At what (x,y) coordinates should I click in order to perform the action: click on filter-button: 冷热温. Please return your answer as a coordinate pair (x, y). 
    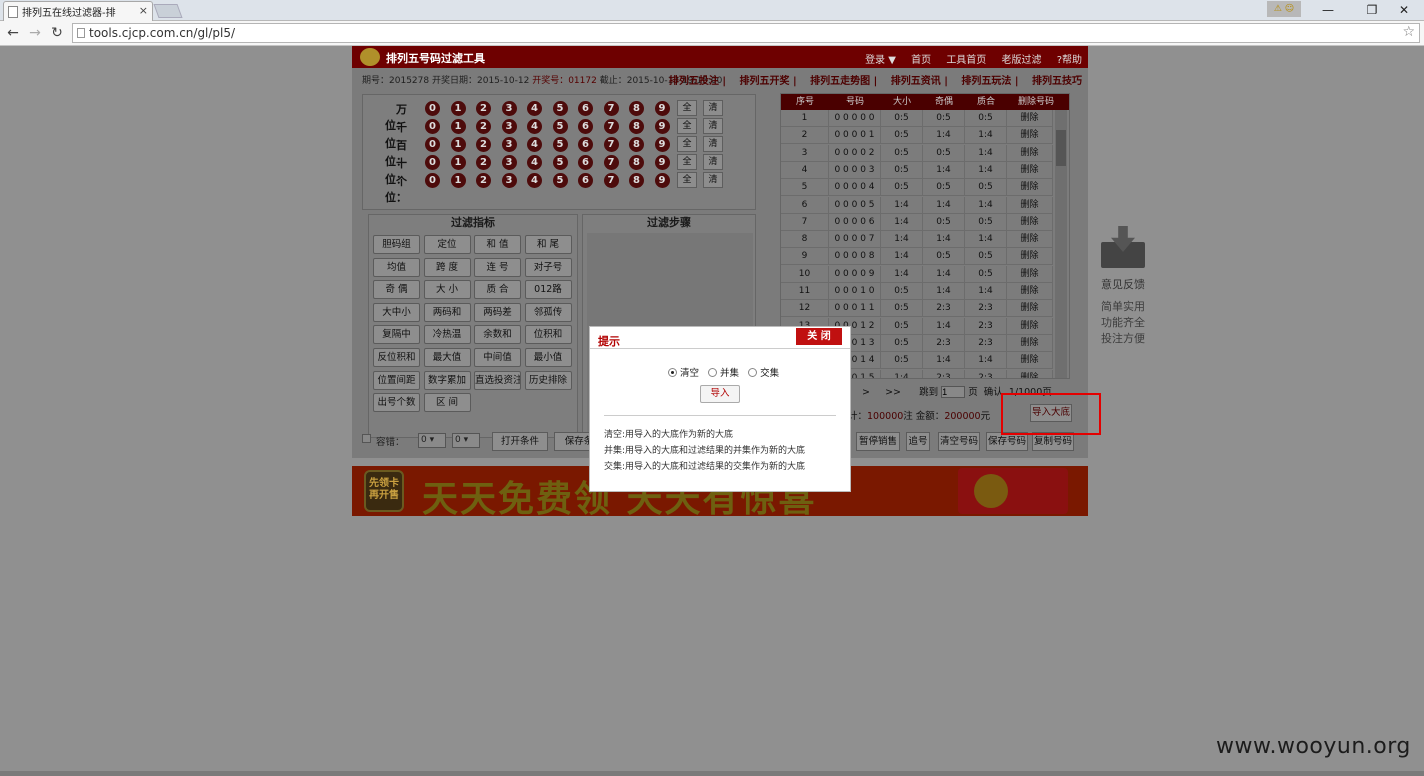
    Looking at the image, I should click on (447, 335).